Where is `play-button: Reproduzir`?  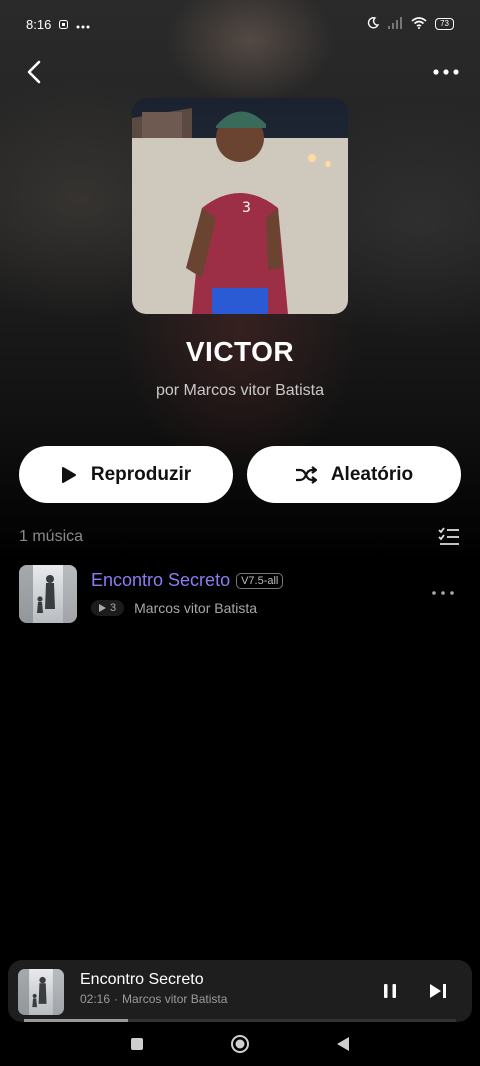 play-button: Reproduzir is located at coordinates (126, 474).